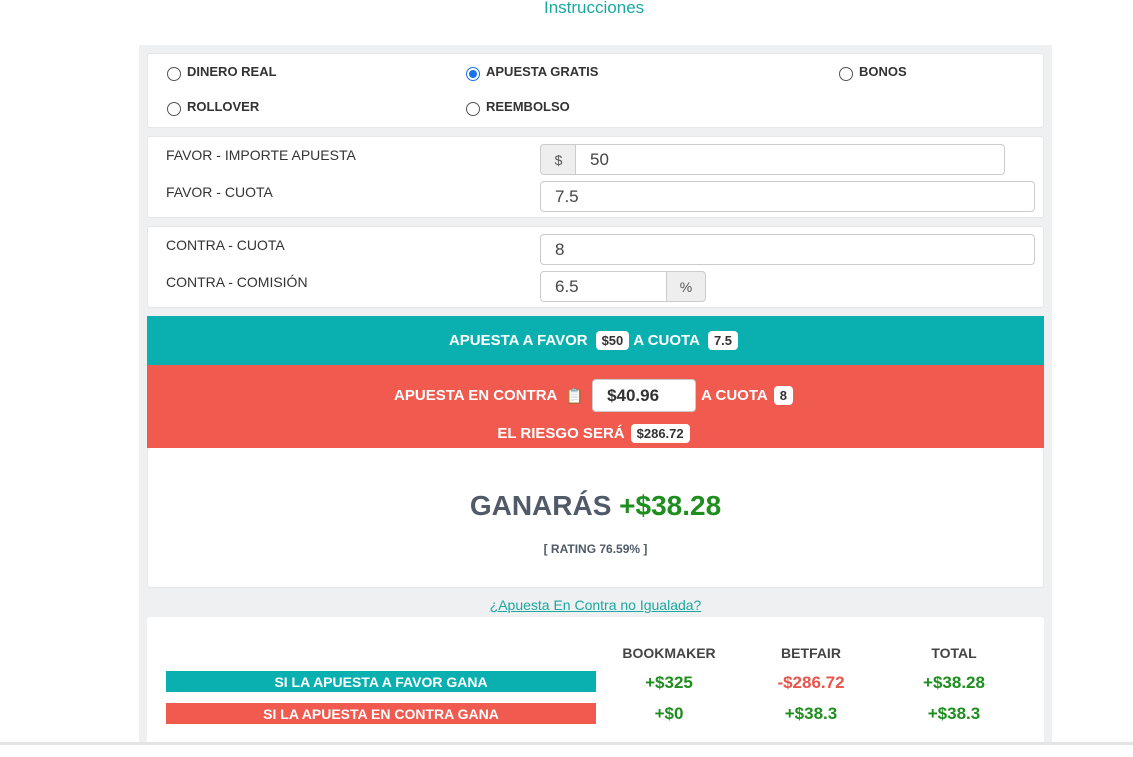  I want to click on radio-label: APUESTA GRATIS, so click(542, 71).